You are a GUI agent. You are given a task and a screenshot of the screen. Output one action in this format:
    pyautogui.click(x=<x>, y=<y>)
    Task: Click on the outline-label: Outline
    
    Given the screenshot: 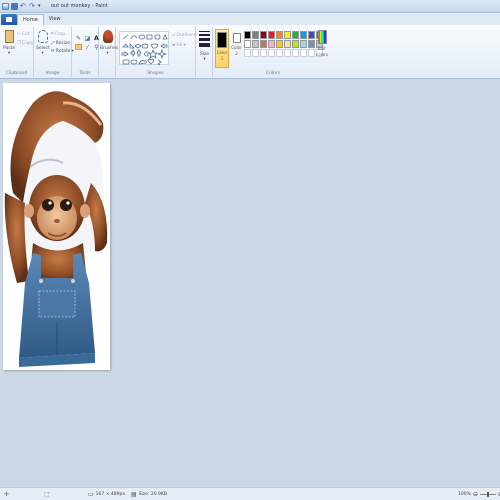 What is the action you would take?
    pyautogui.click(x=184, y=35)
    